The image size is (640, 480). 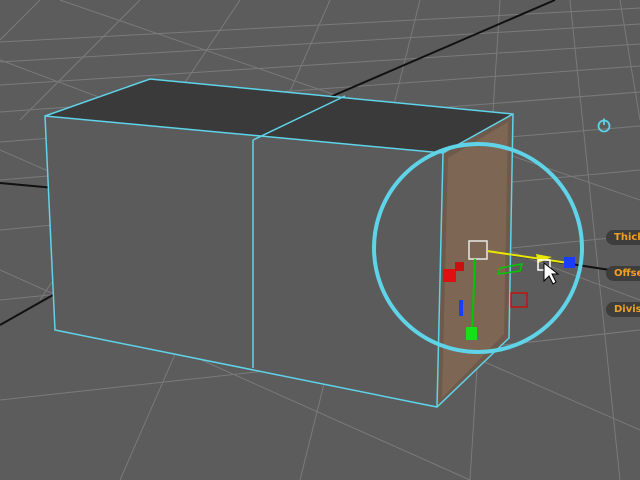 I want to click on red-handle-small, so click(x=459, y=266).